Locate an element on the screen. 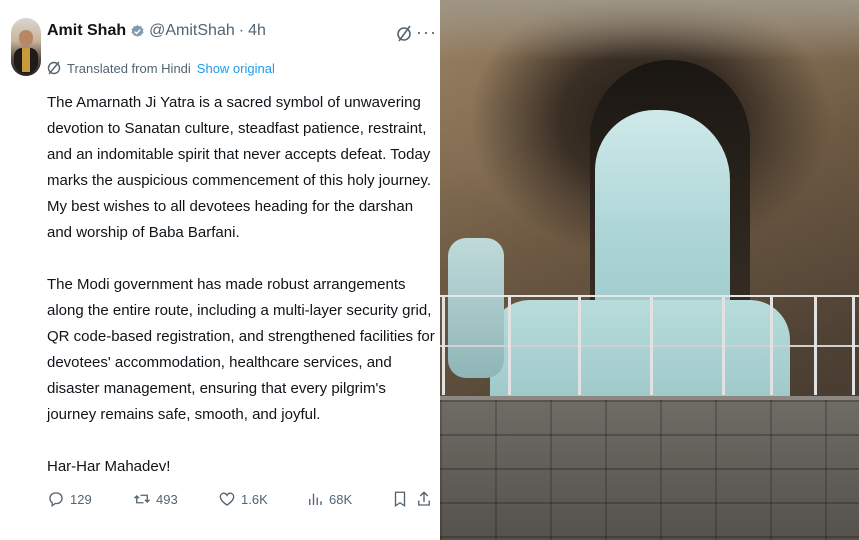 This screenshot has height=540, width=859. repost-button: 493 is located at coordinates (155, 499).